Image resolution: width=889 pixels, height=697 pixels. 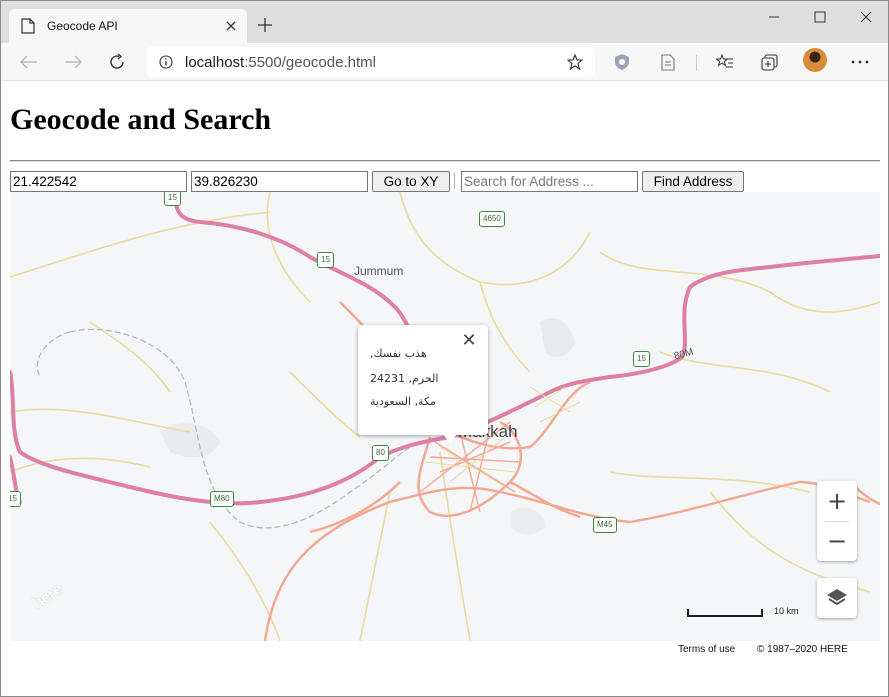 I want to click on tab-strip: Geocode API, so click(x=444, y=22).